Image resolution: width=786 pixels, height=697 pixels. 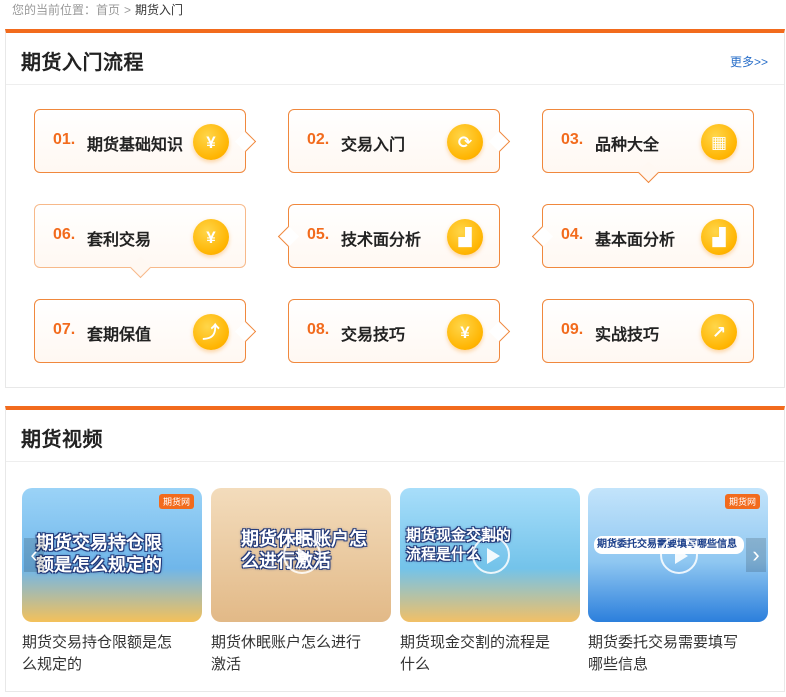 What do you see at coordinates (135, 145) in the screenshot?
I see `step-label: 期货基础知识` at bounding box center [135, 145].